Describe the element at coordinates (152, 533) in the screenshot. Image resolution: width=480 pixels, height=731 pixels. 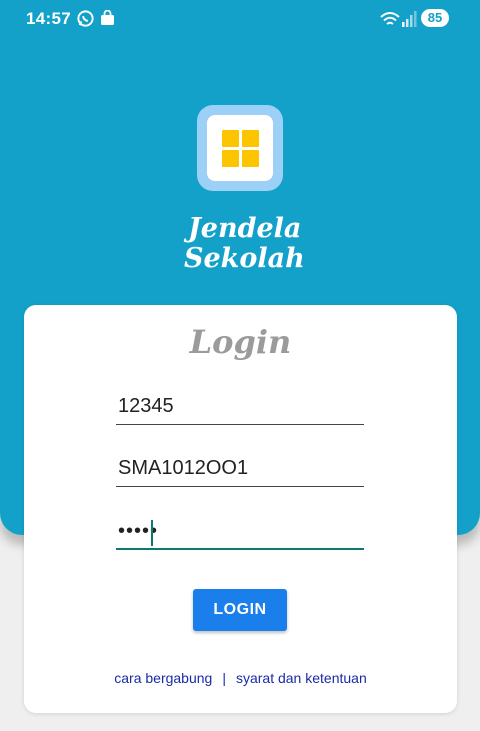
I see `text-cursor` at that location.